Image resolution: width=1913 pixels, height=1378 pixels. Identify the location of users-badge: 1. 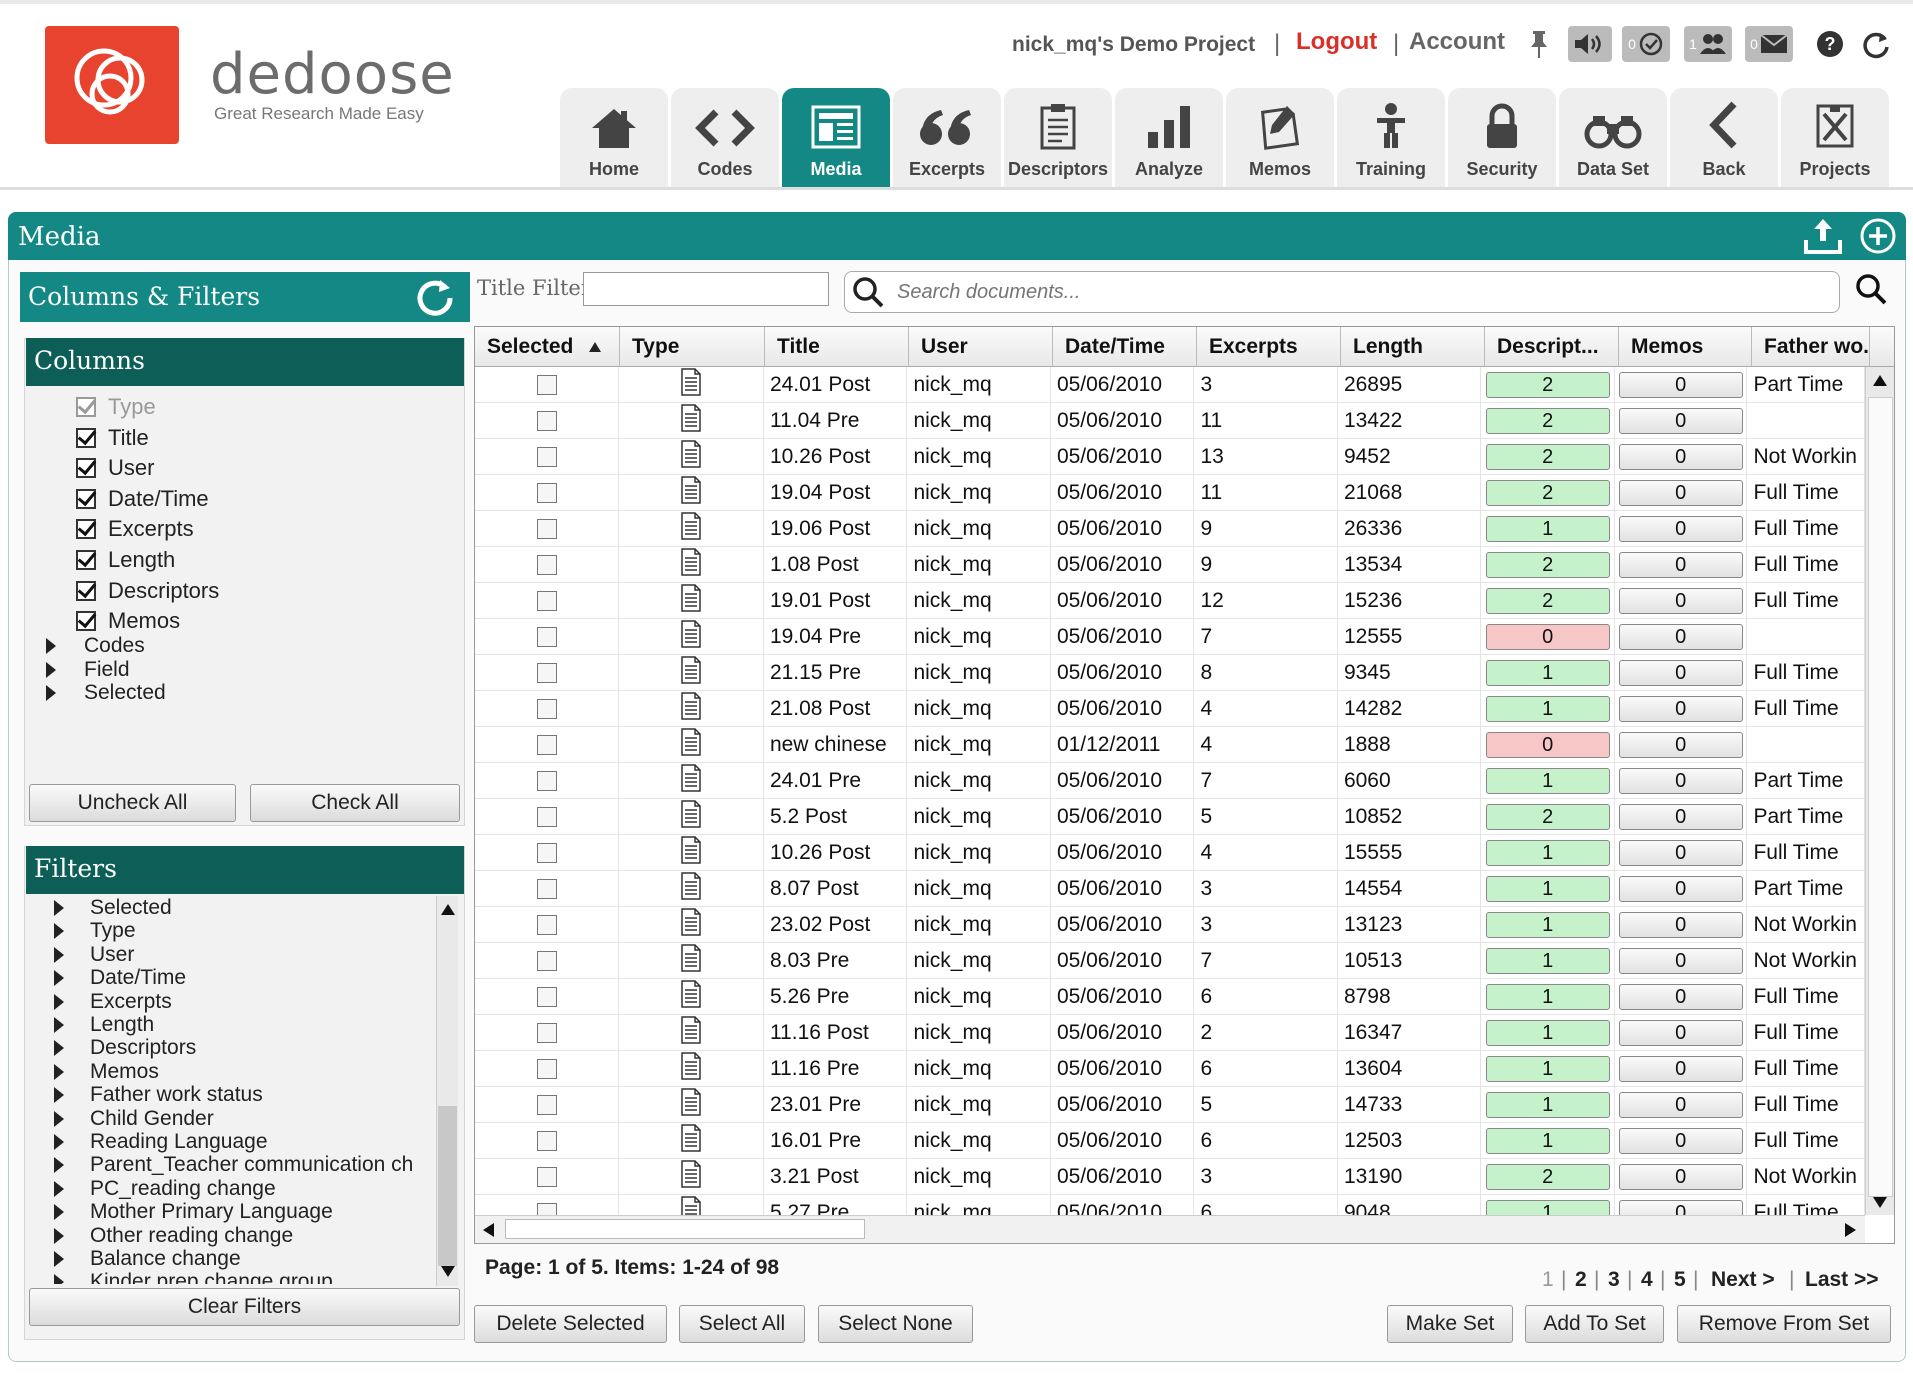
(1708, 44).